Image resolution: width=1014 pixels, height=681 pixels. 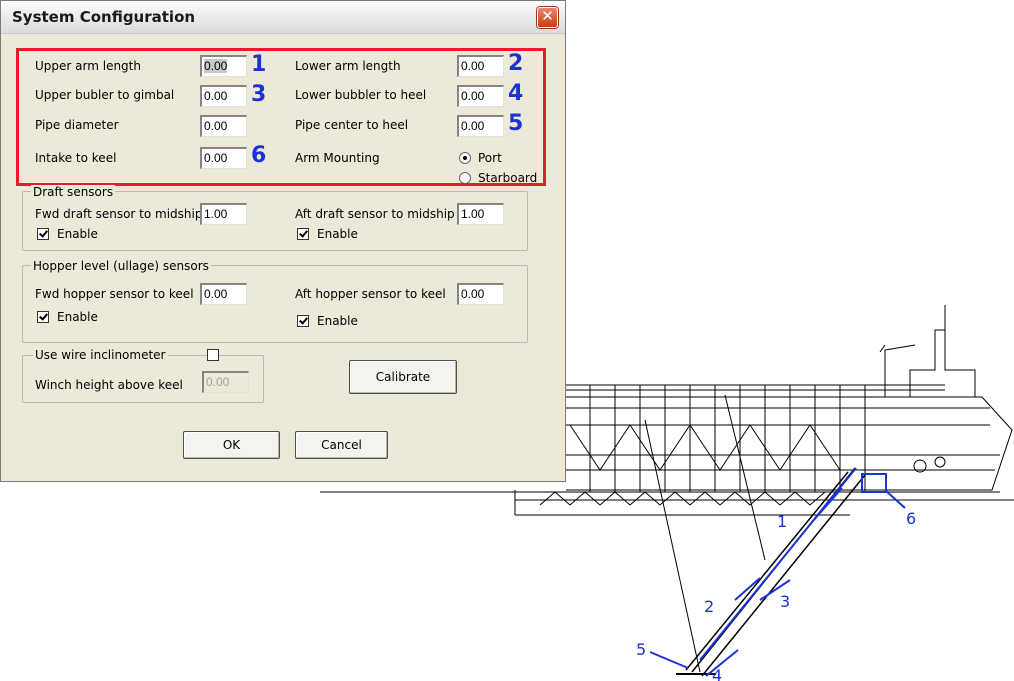 What do you see at coordinates (709, 606) in the screenshot?
I see `diagram-label-2: 2` at bounding box center [709, 606].